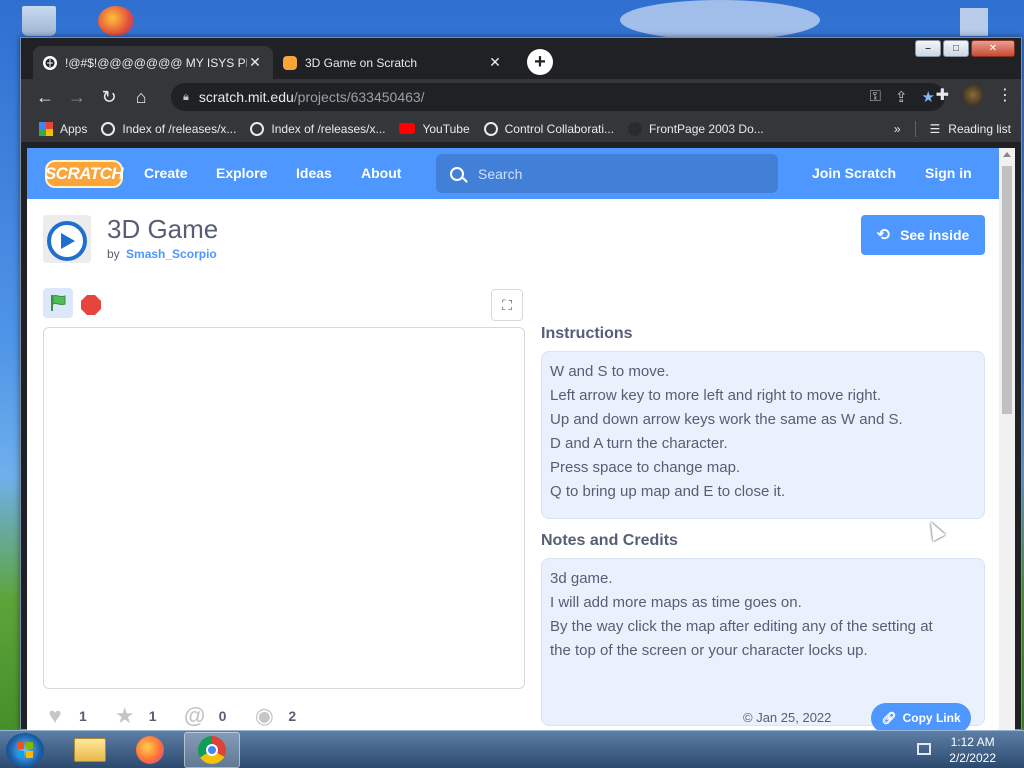 The width and height of the screenshot is (1024, 768). I want to click on nav-create: Create, so click(166, 173).